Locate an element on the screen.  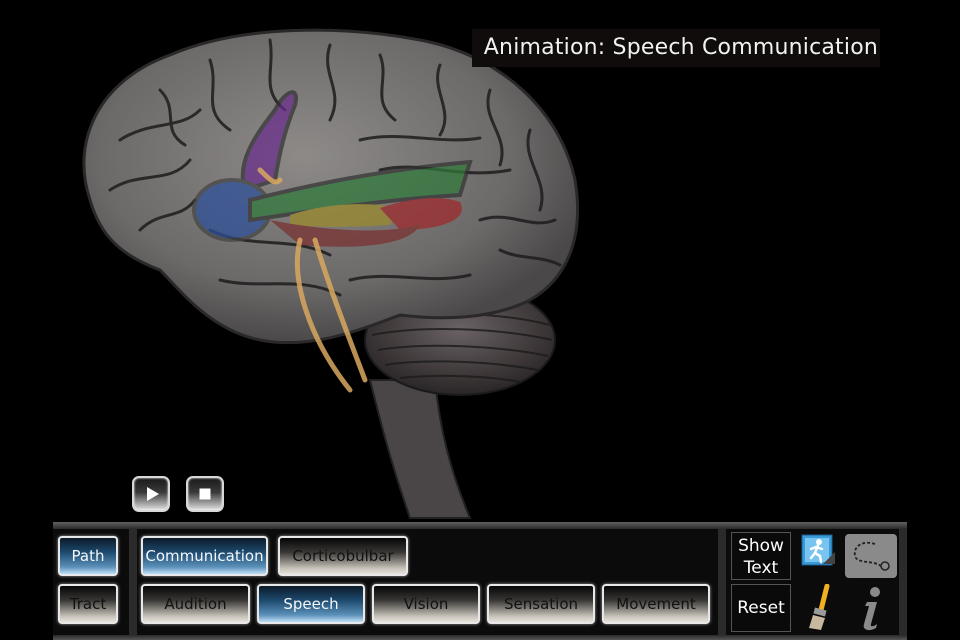
corticobulbar-button: Corticobulbar is located at coordinates (343, 556).